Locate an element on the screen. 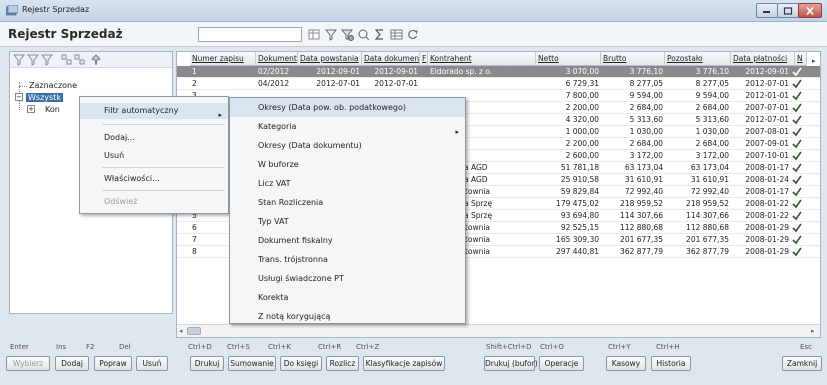 This screenshot has height=385, width=827. col-header-kontrahent: Kontrahent is located at coordinates (482, 59).